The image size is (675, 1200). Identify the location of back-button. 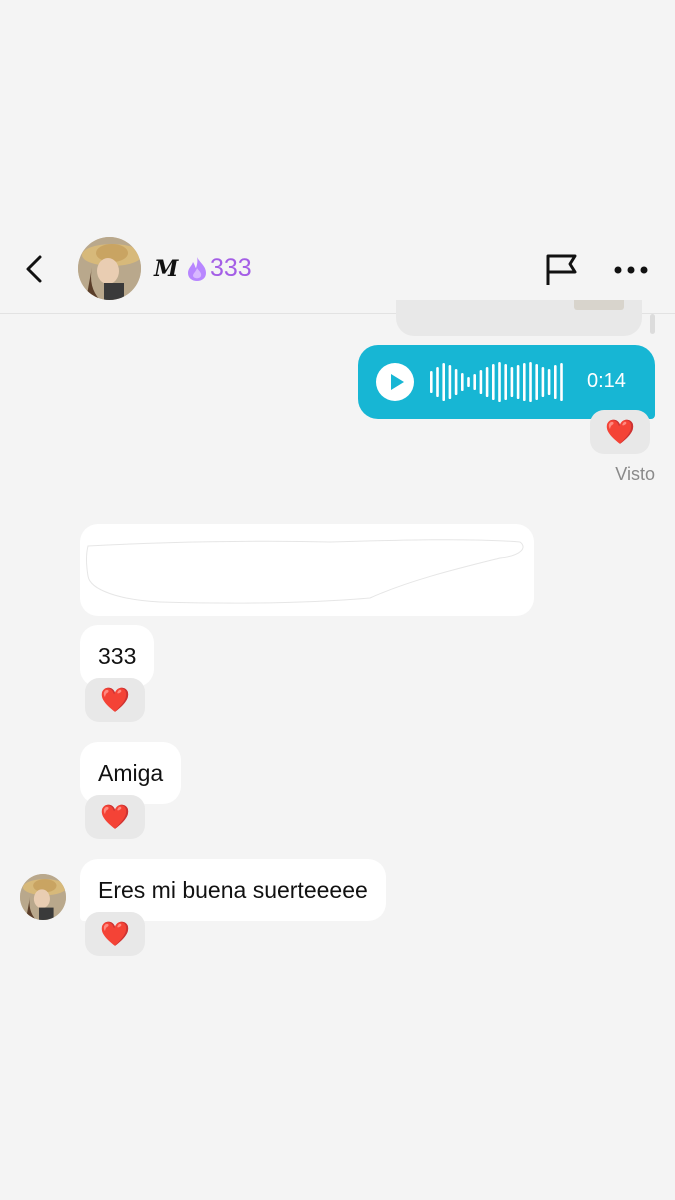
(35, 269).